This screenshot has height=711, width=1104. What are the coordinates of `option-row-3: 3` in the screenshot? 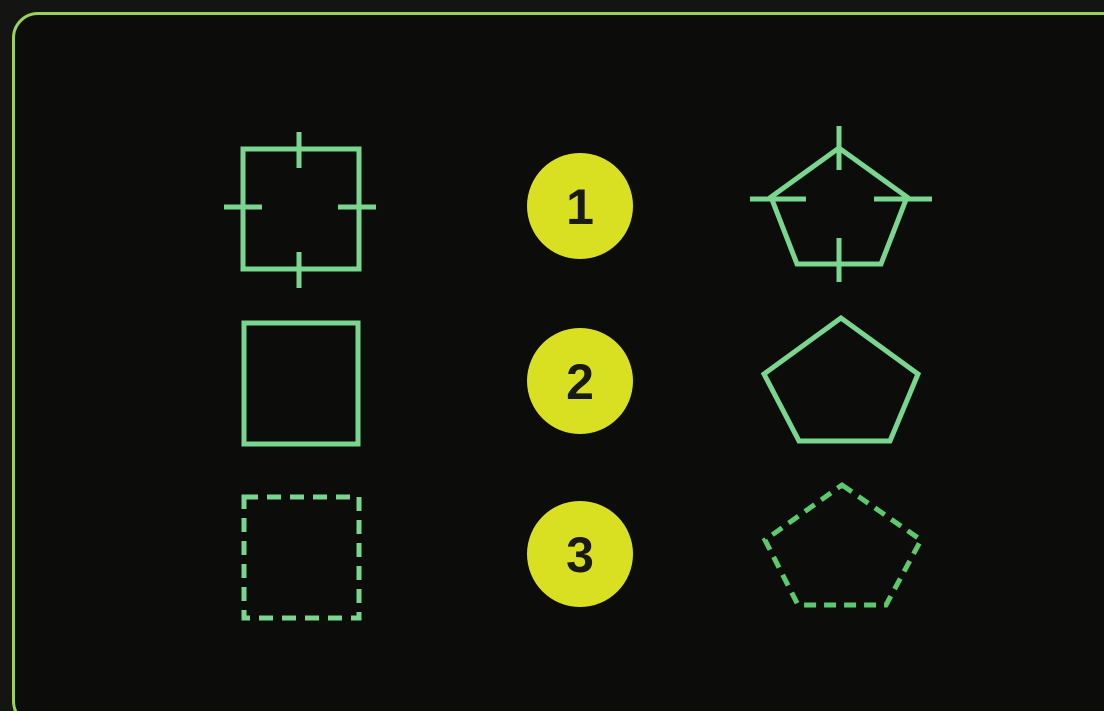 It's located at (583, 551).